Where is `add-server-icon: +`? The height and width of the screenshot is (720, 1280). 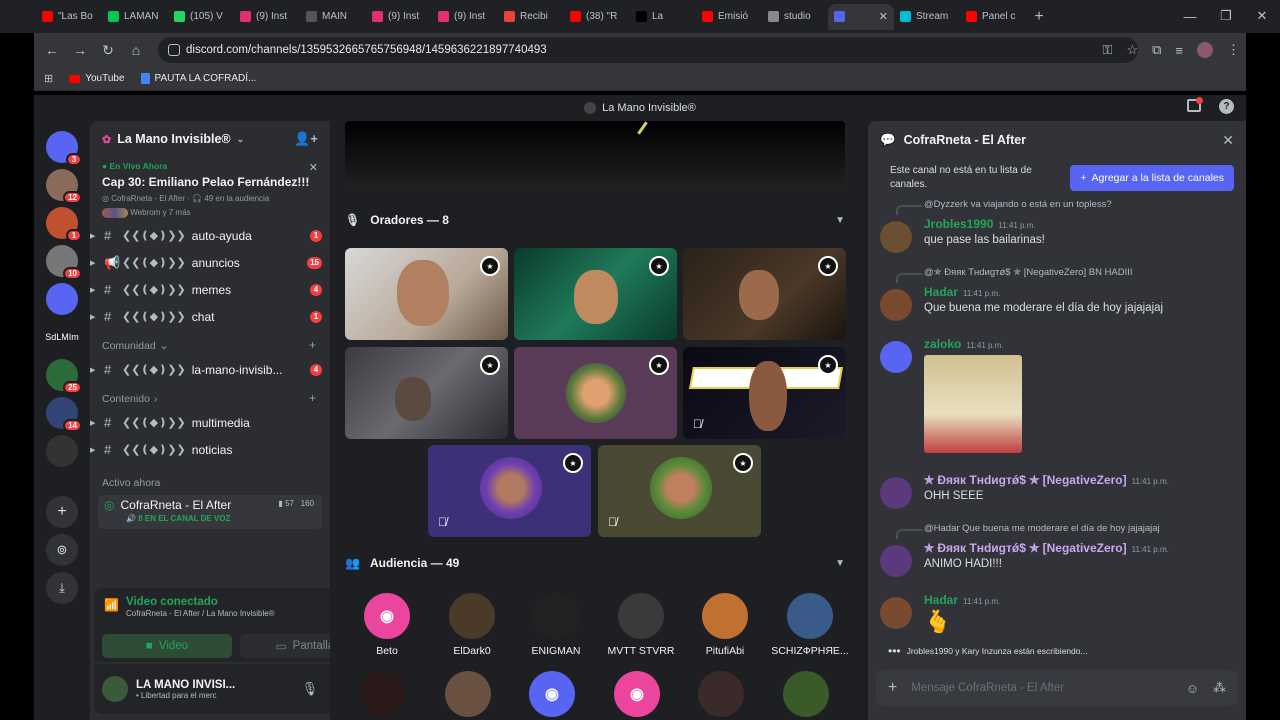
add-server-icon: + is located at coordinates (62, 512).